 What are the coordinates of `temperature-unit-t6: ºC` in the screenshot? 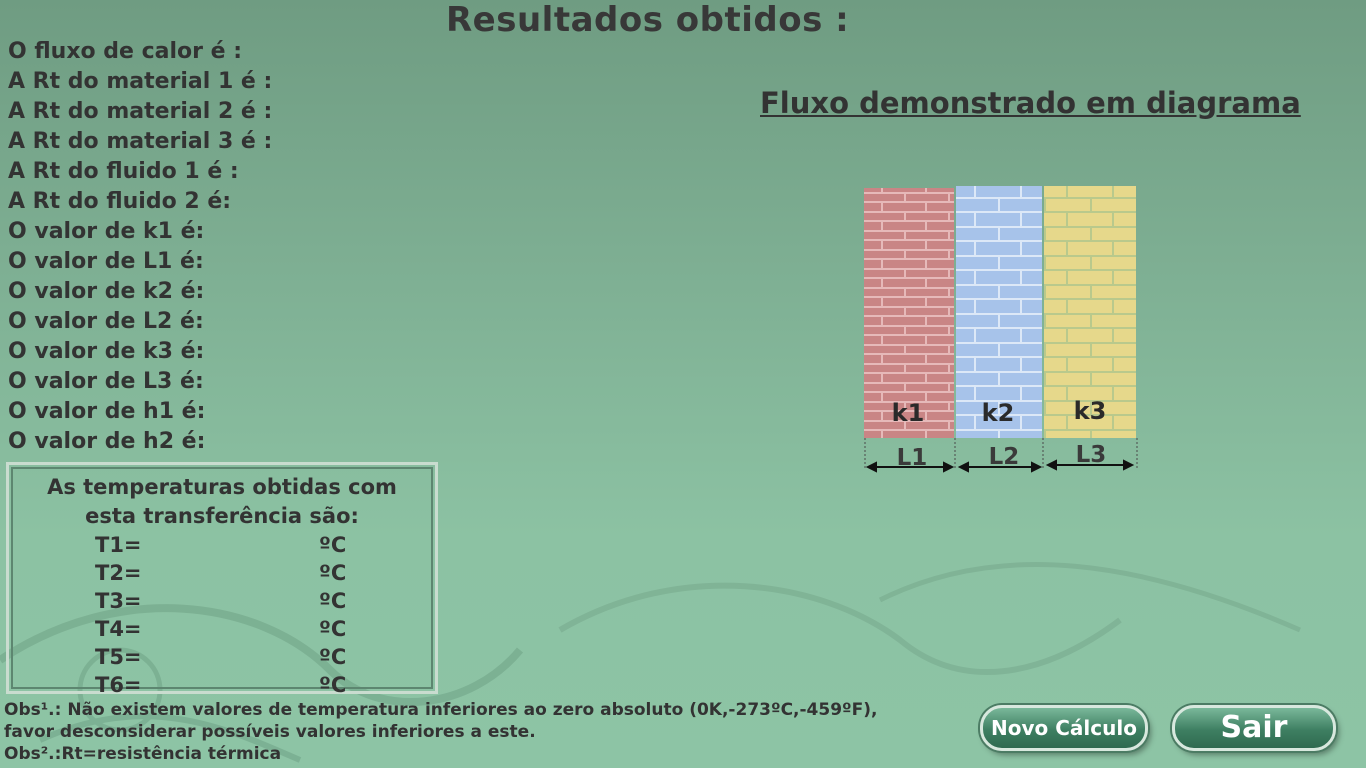 It's located at (333, 685).